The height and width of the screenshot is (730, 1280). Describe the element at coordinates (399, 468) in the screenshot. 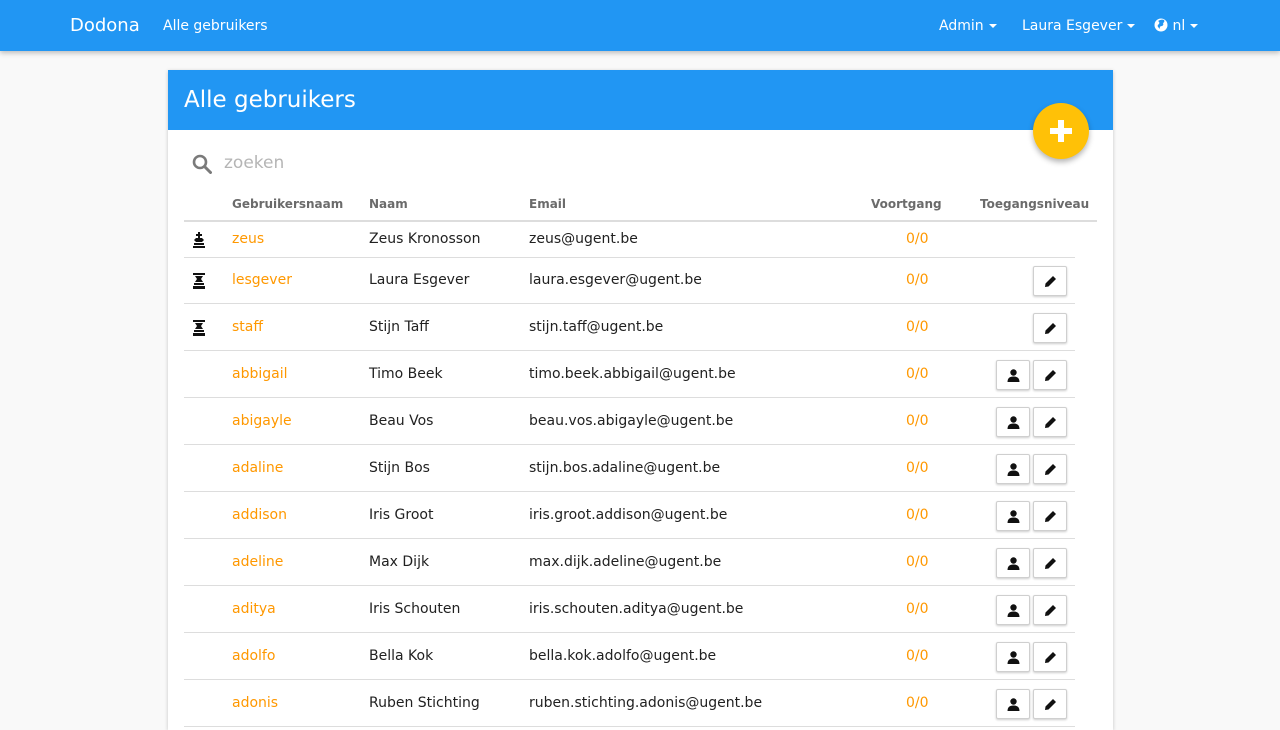

I see `user-full-name: Stijn Bos` at that location.